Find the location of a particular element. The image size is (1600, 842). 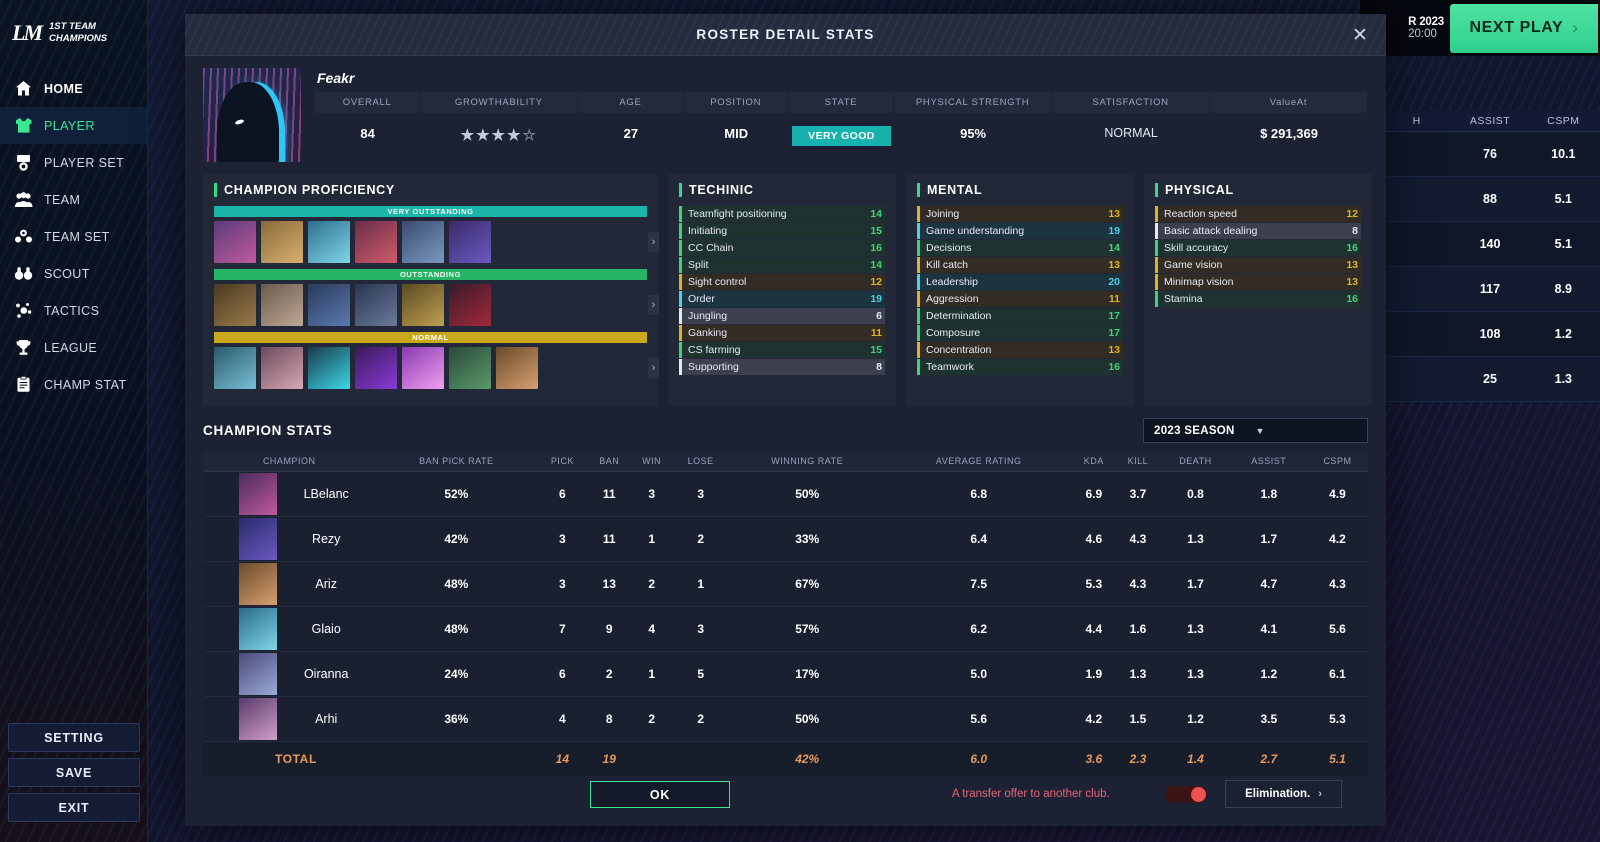

attribute-label-cell: ValueAt is located at coordinates (1289, 102).